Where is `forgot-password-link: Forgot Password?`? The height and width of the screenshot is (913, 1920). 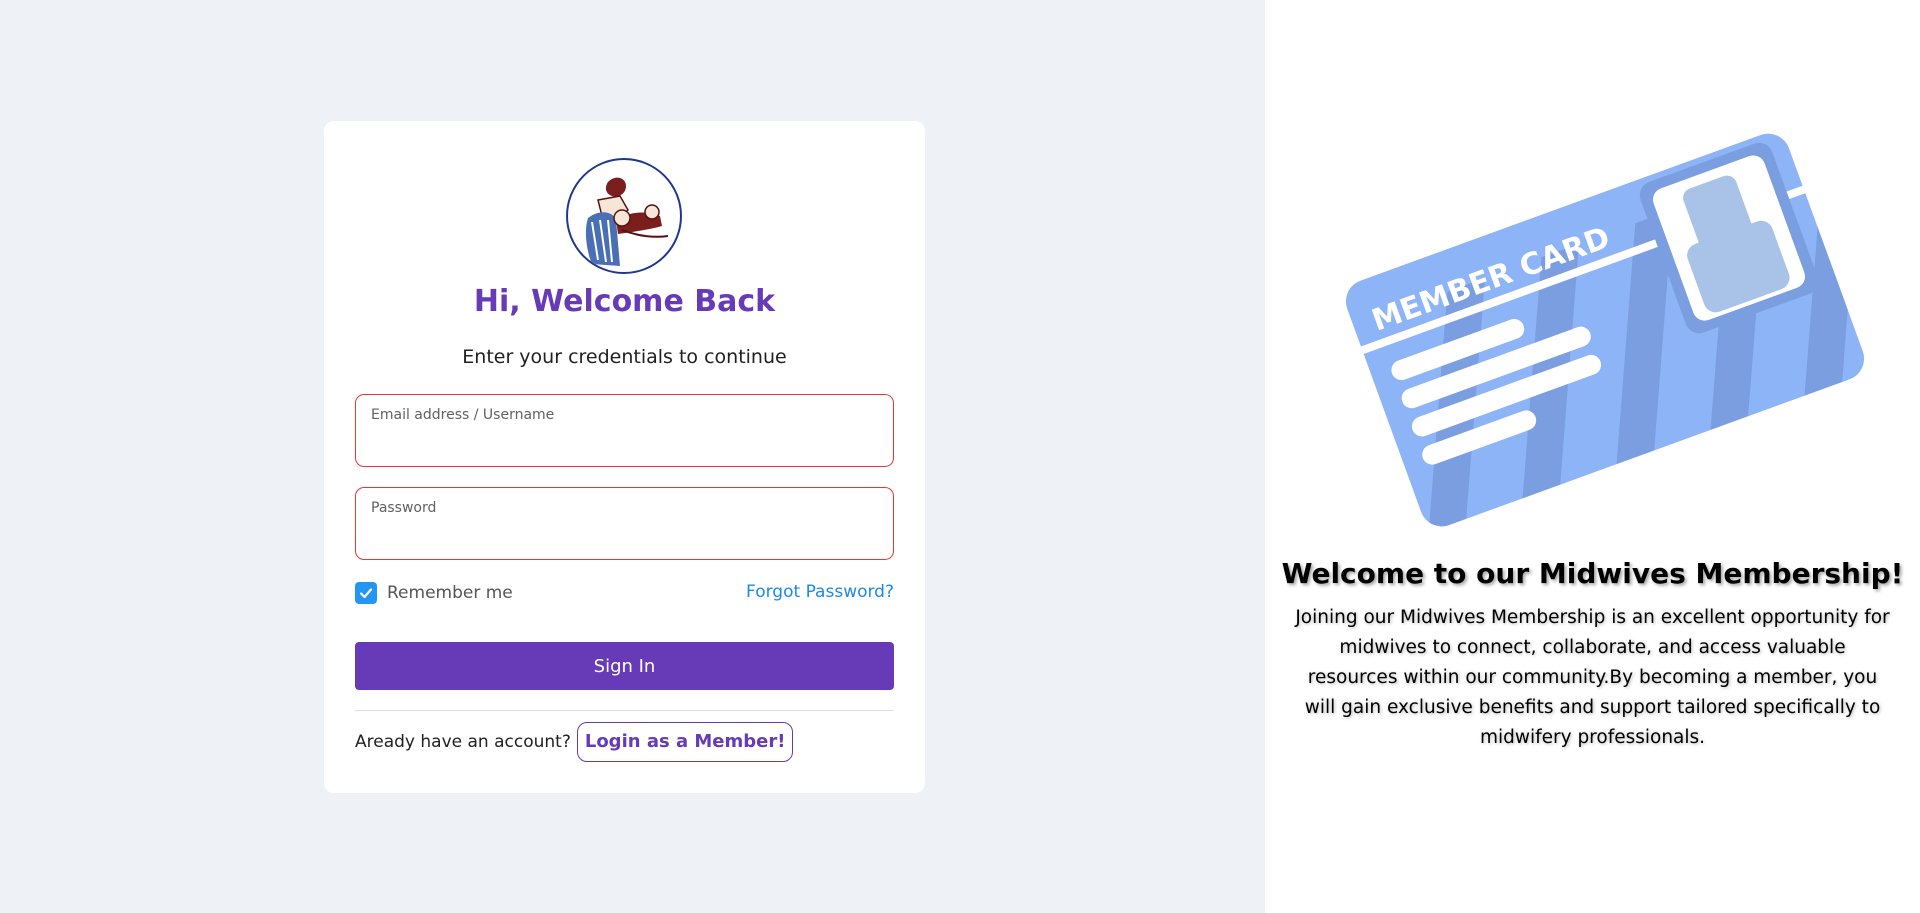 forgot-password-link: Forgot Password? is located at coordinates (820, 592).